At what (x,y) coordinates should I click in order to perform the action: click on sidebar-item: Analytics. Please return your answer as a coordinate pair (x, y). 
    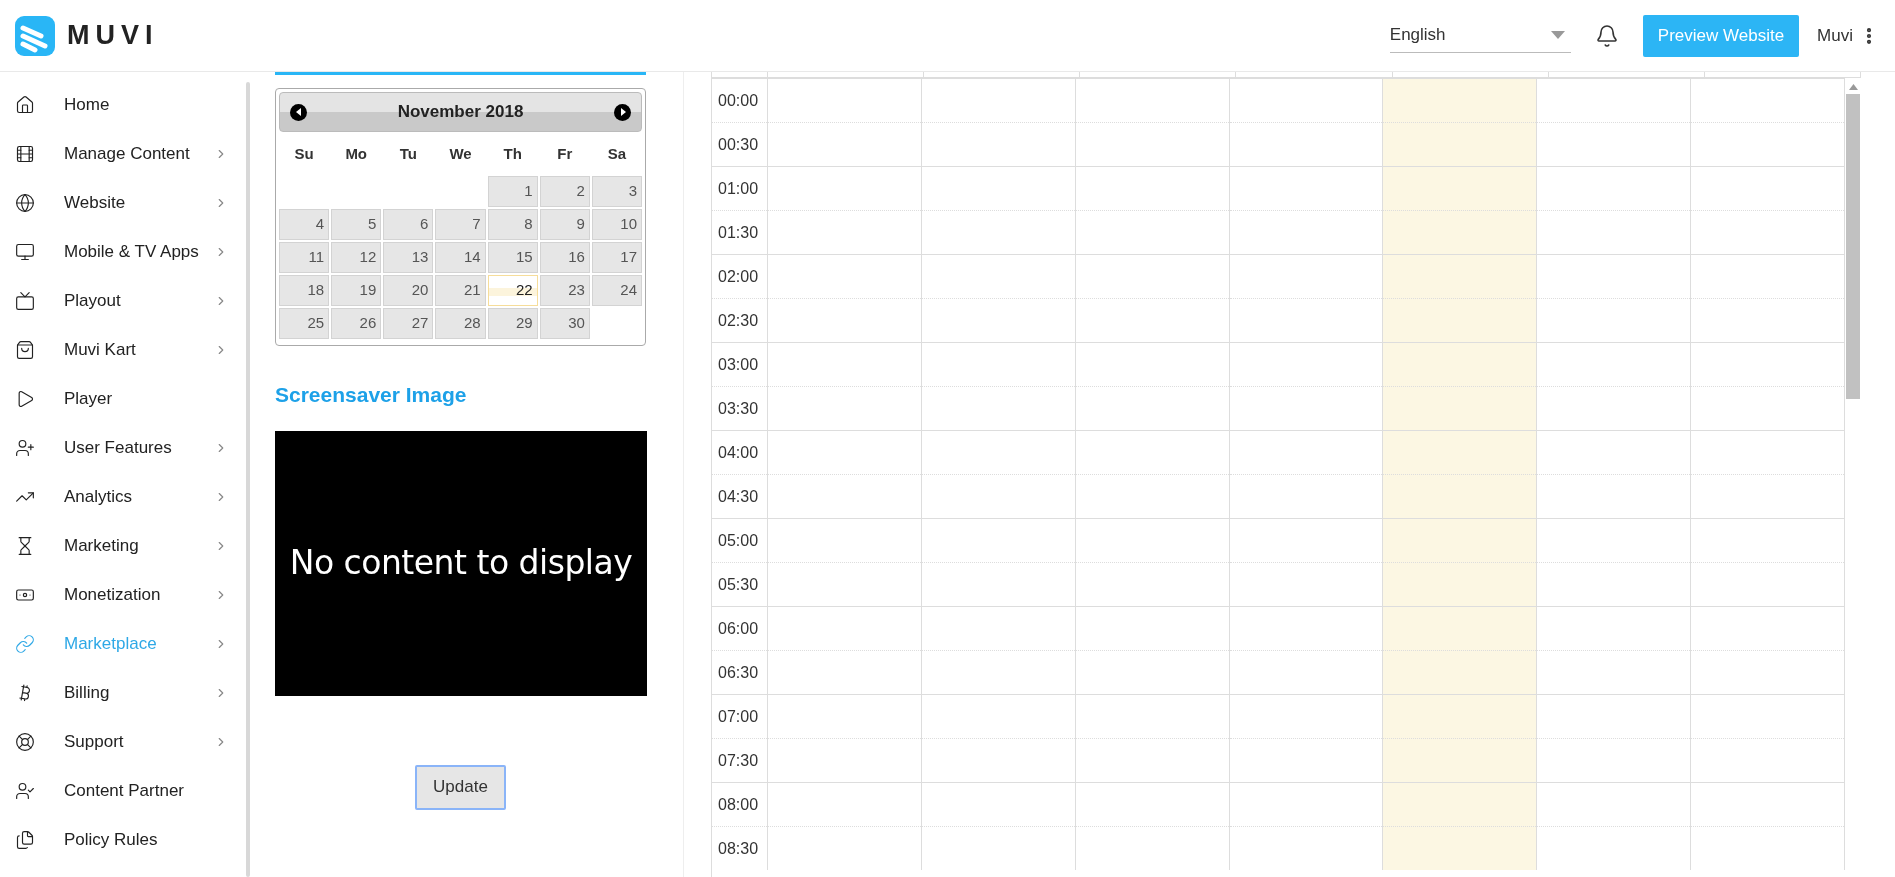
    Looking at the image, I should click on (123, 496).